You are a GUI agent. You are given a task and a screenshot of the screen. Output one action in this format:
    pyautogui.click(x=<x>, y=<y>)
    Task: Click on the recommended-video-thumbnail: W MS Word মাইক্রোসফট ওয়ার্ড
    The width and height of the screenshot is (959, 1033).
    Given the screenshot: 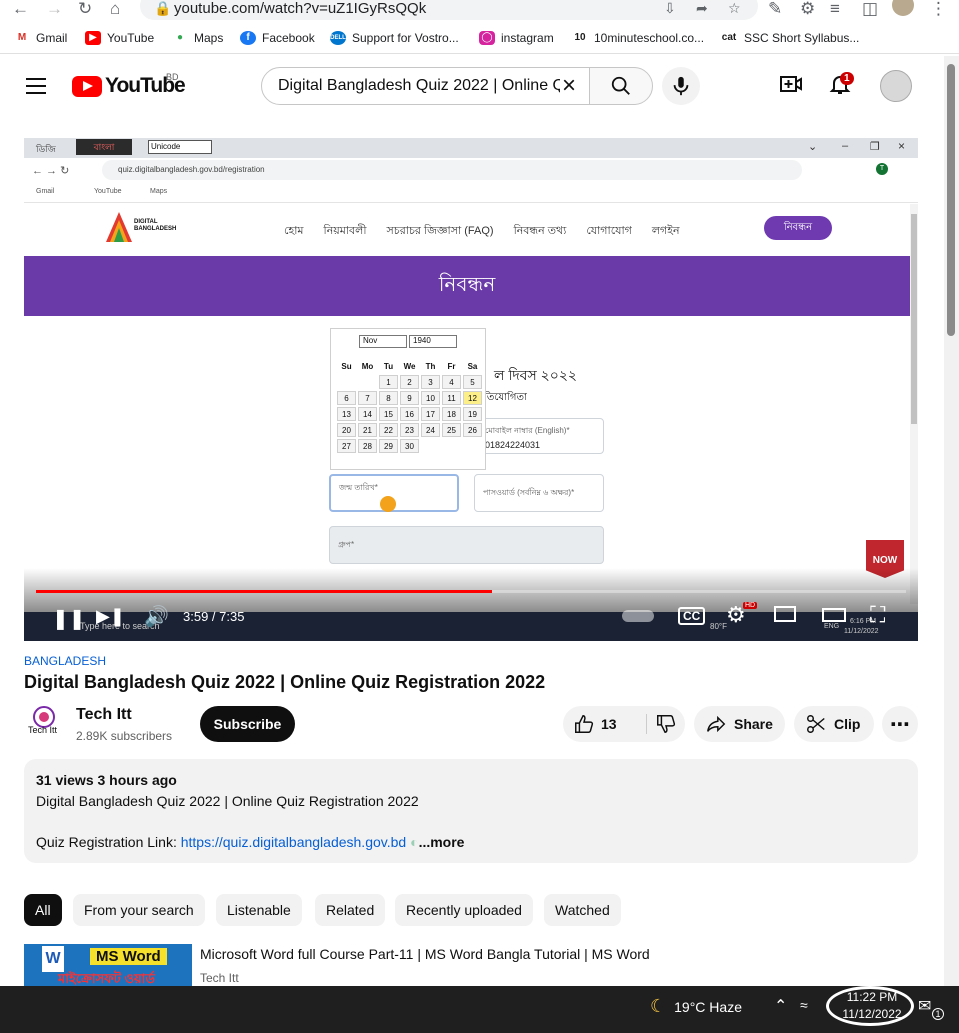 What is the action you would take?
    pyautogui.click(x=108, y=965)
    